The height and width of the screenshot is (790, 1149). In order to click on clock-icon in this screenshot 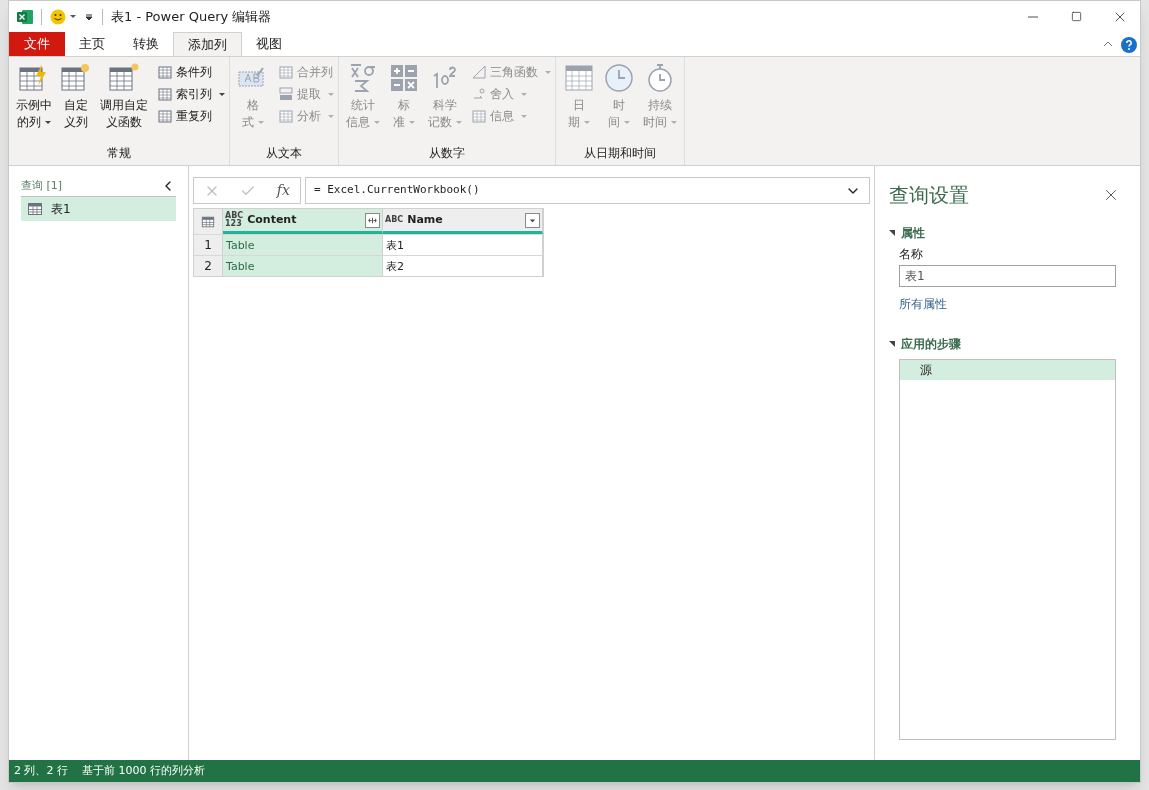, I will do `click(619, 78)`.